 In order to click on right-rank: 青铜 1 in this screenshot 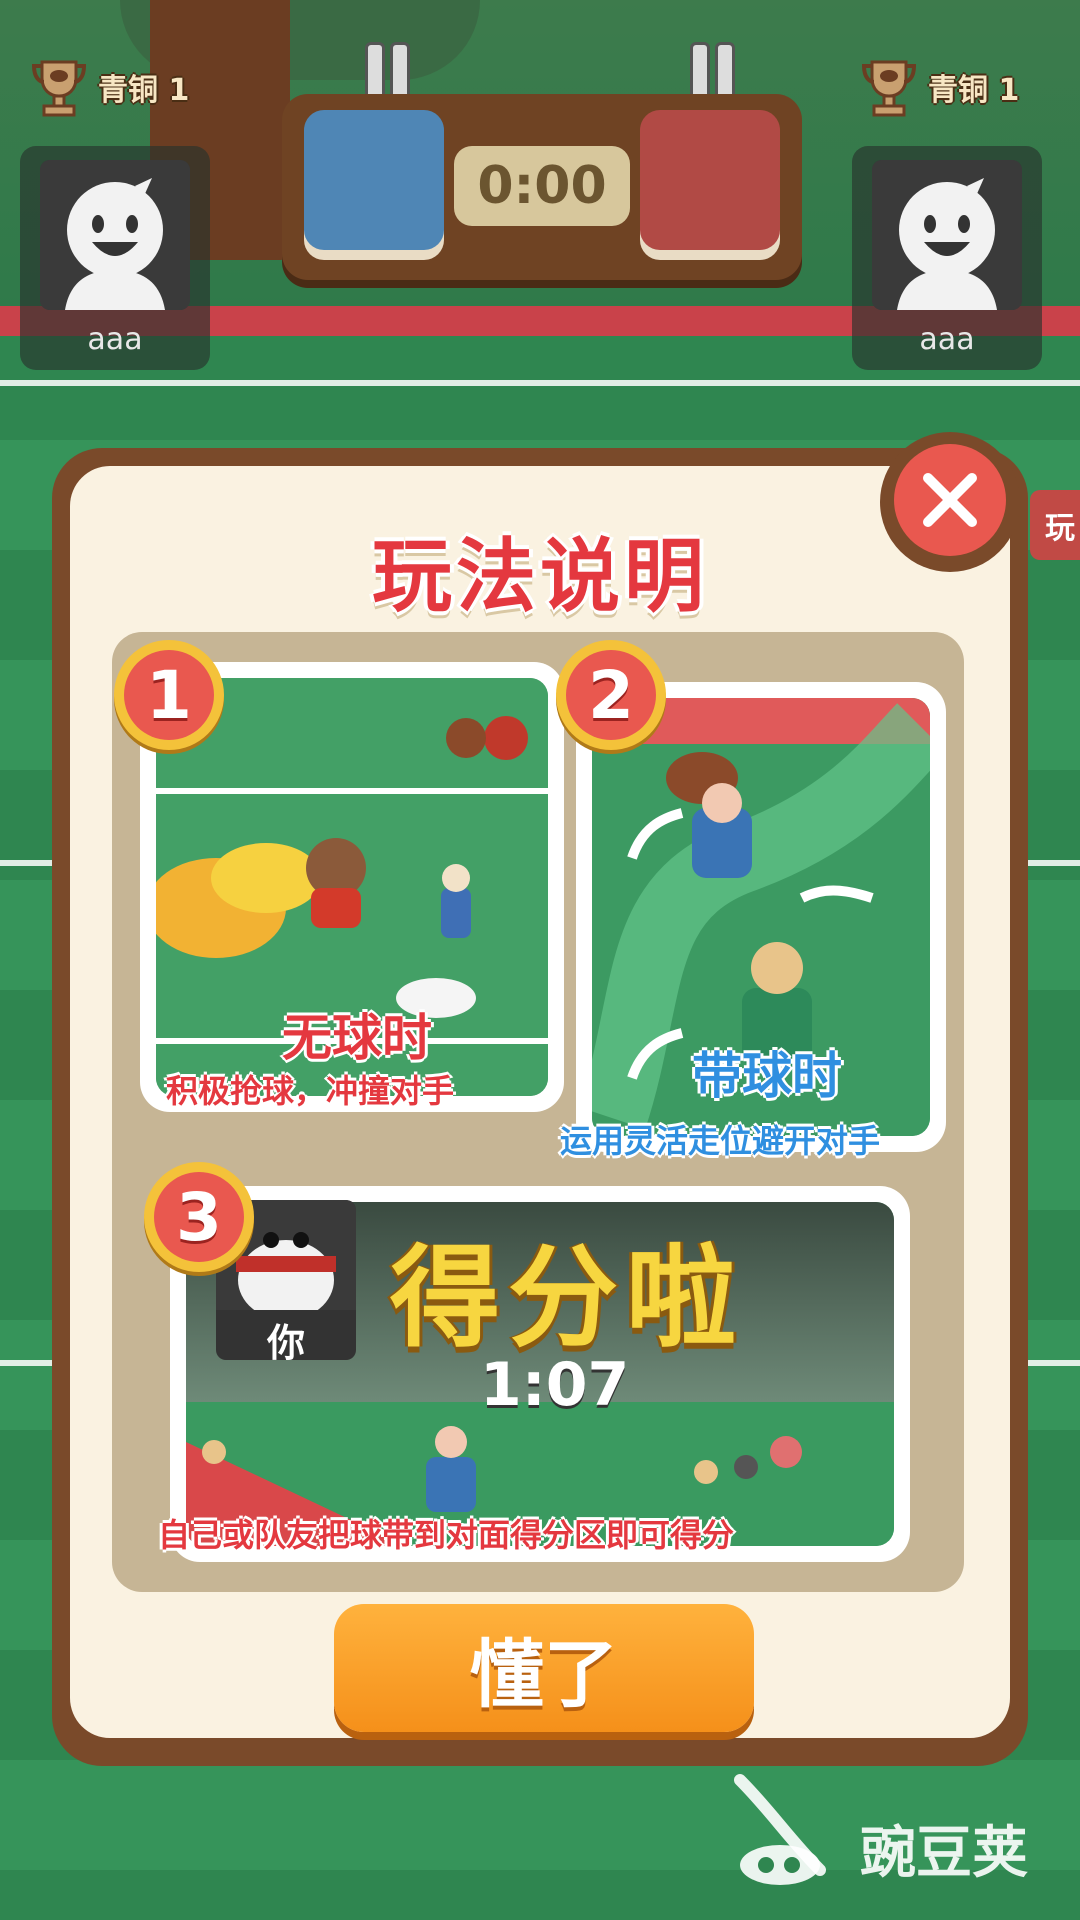, I will do `click(939, 87)`.